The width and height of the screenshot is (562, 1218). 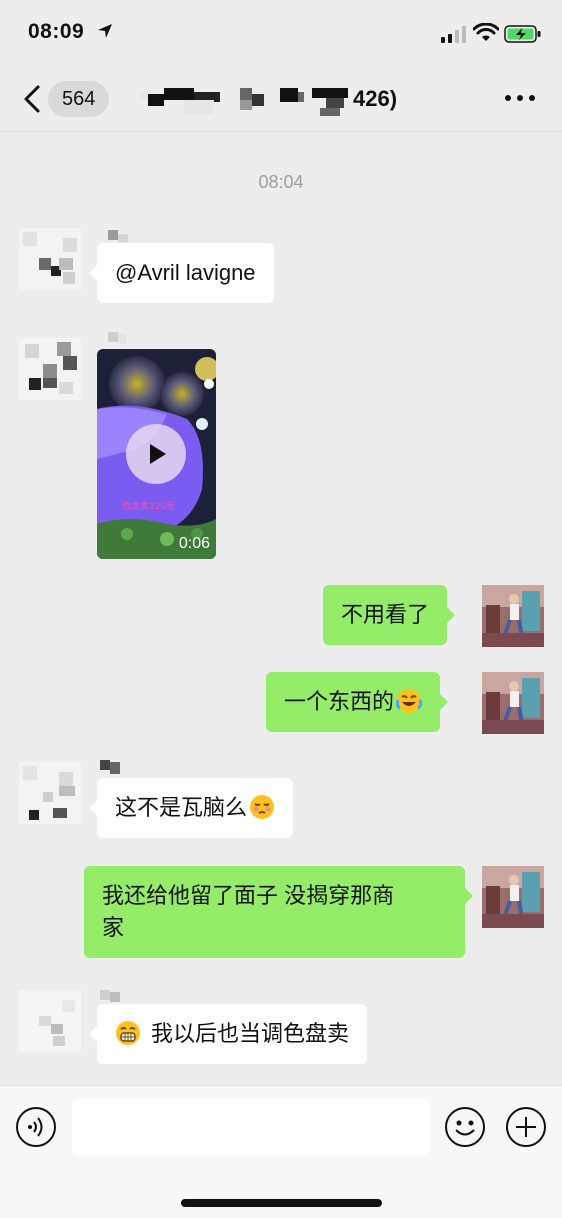 What do you see at coordinates (250, 1033) in the screenshot?
I see `message-text: 我以后也当调色盘卖` at bounding box center [250, 1033].